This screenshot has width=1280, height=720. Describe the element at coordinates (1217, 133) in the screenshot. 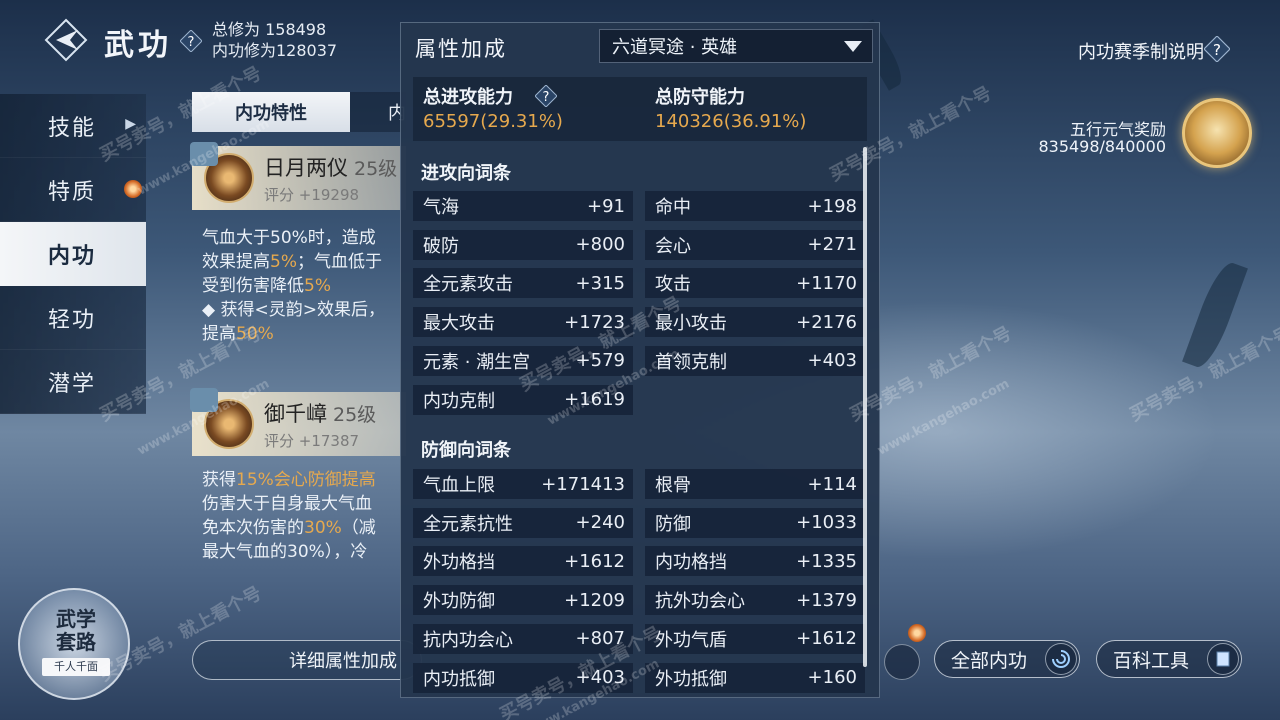

I see `reward-orb-icon` at that location.